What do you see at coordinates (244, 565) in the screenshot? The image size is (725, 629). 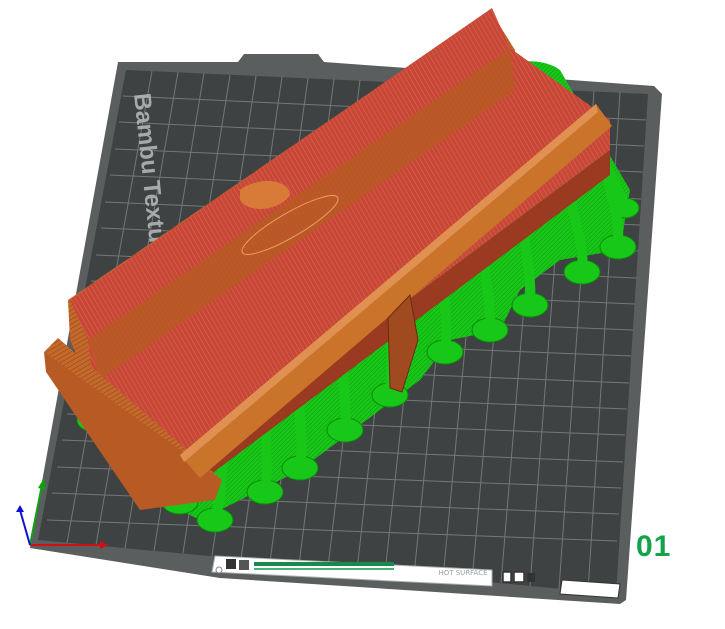 I see `plate-select-icon` at bounding box center [244, 565].